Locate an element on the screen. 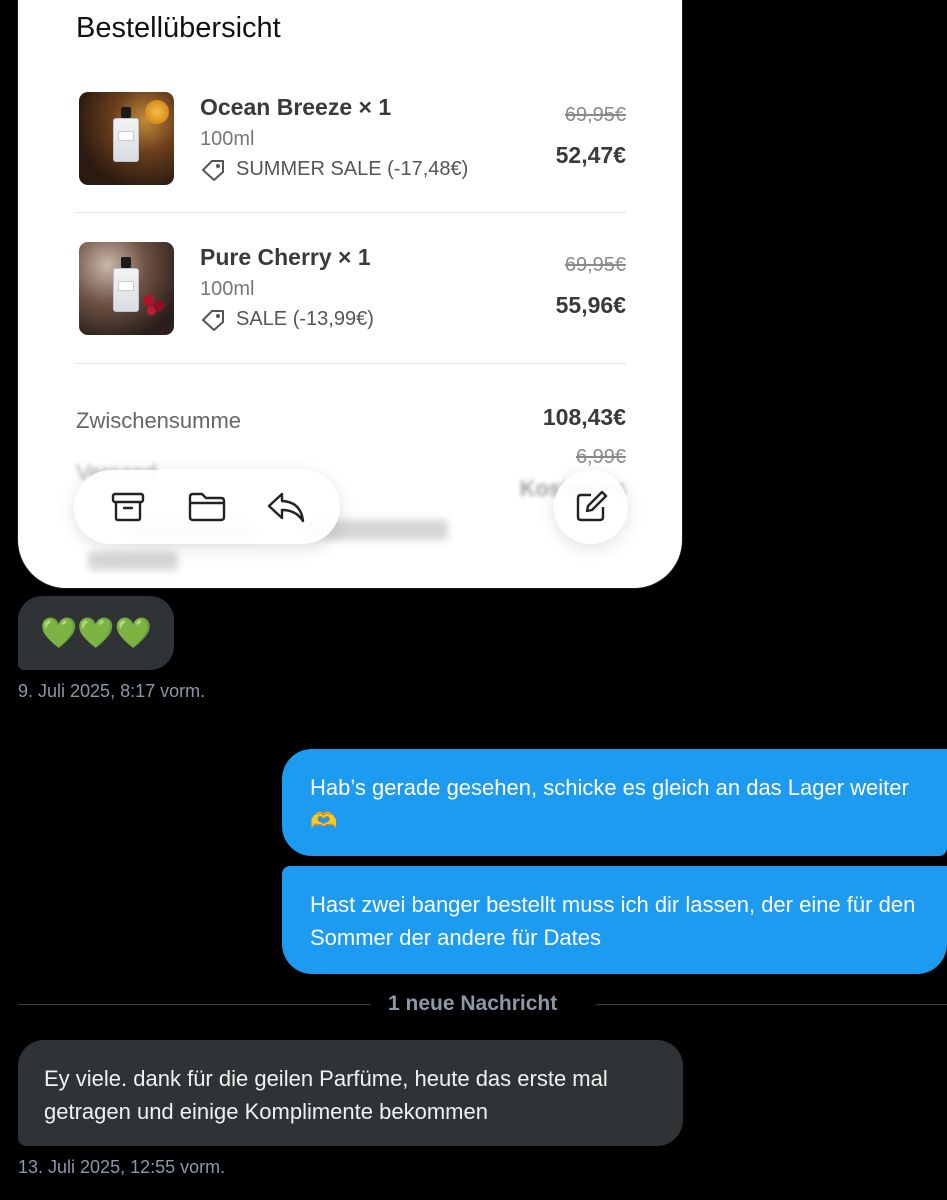 This screenshot has height=1200, width=947. item-discount-label: SUMMER SALE (-17,48€) is located at coordinates (352, 169).